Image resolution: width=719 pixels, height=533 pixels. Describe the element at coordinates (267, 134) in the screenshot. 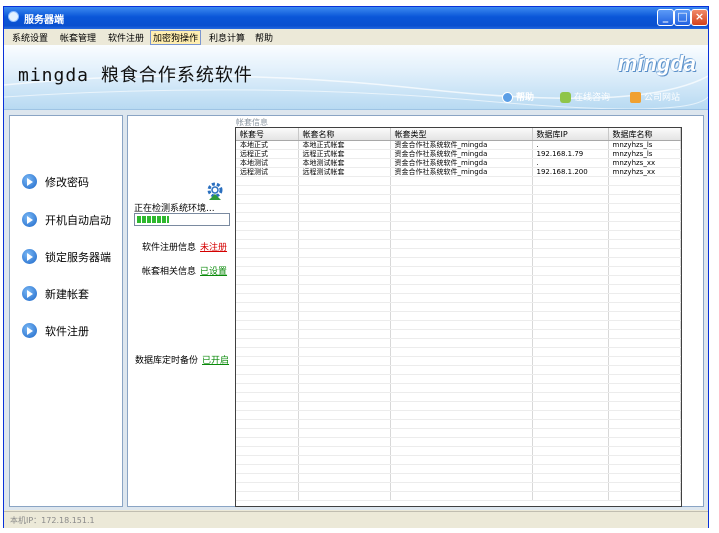

I see `column-header: 帐套号` at that location.